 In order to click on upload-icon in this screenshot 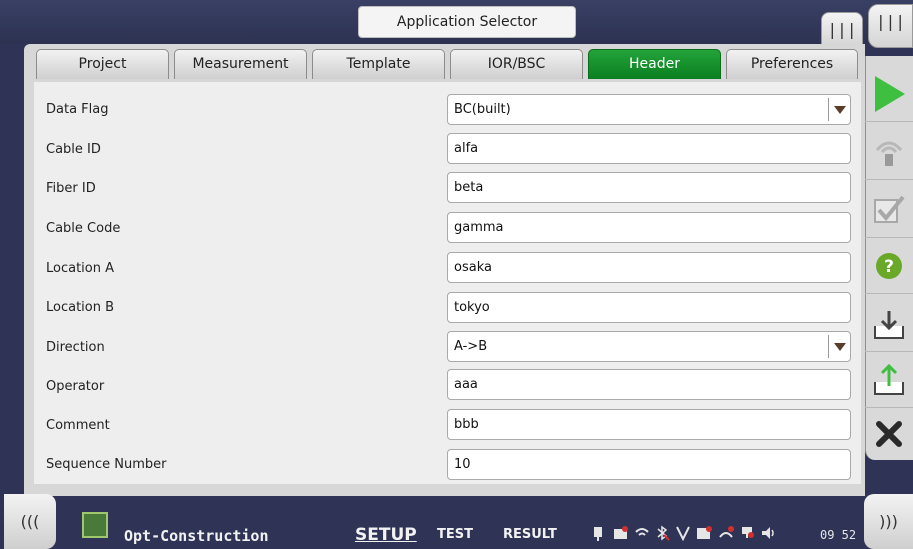, I will do `click(889, 379)`.